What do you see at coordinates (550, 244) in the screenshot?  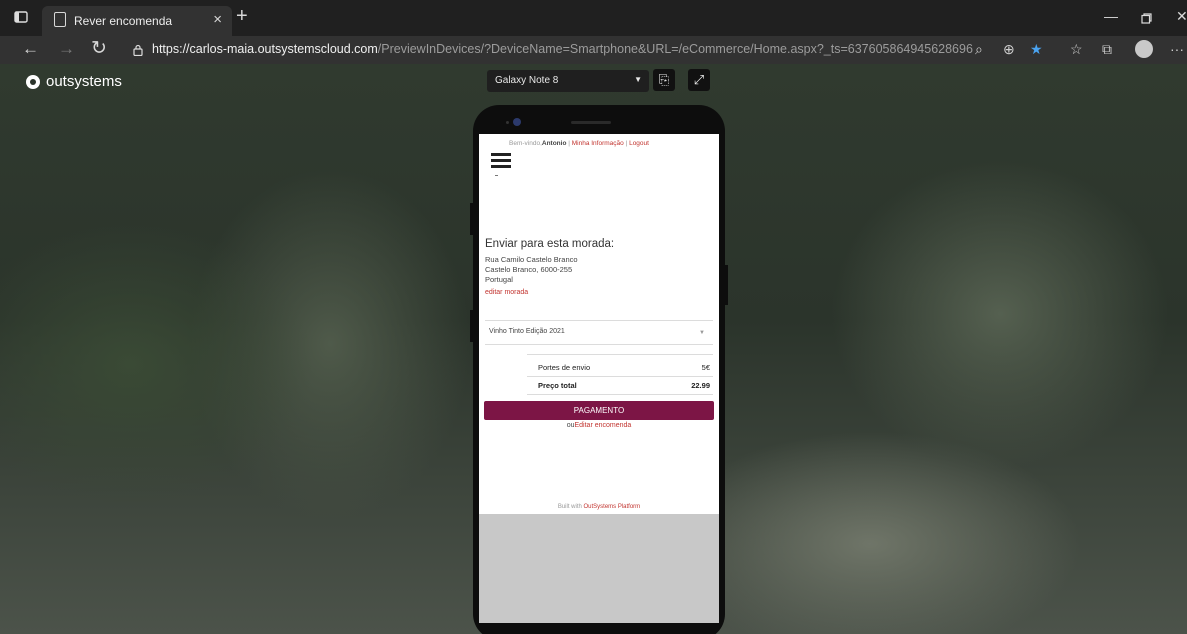 I see `shipping-address-title: Enviar para esta morada:` at bounding box center [550, 244].